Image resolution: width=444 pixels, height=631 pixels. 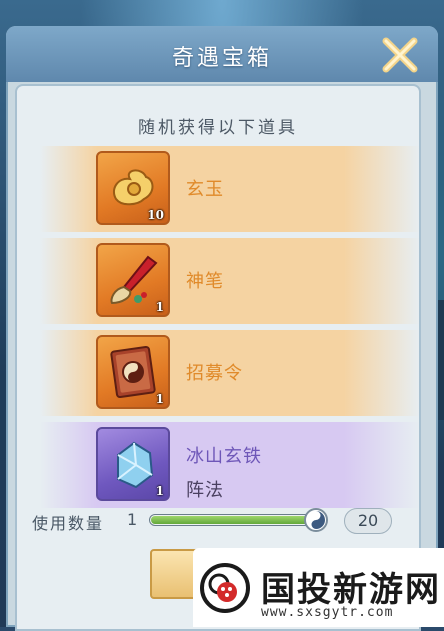 I want to click on reward-item-row: 1 神笔, so click(x=230, y=281).